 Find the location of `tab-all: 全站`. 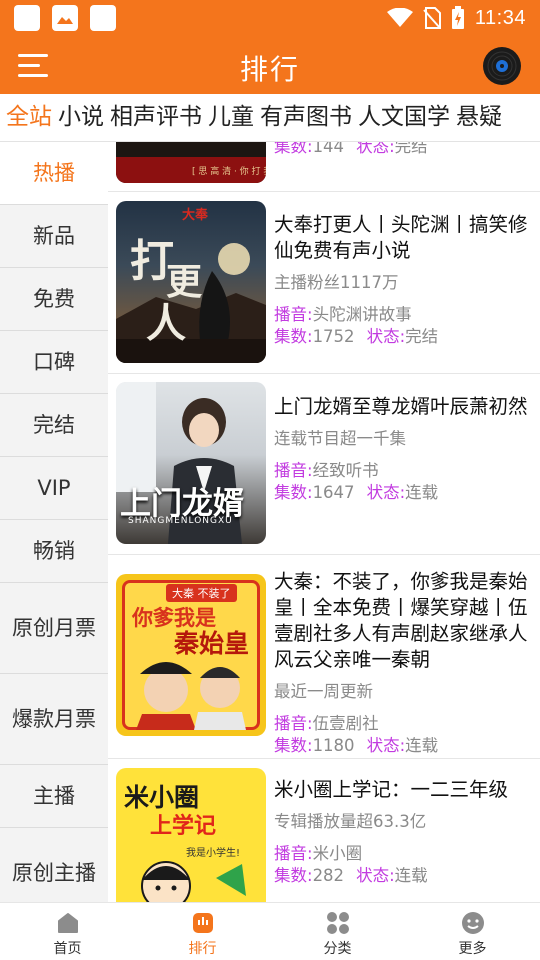

tab-all: 全站 is located at coordinates (27, 117).